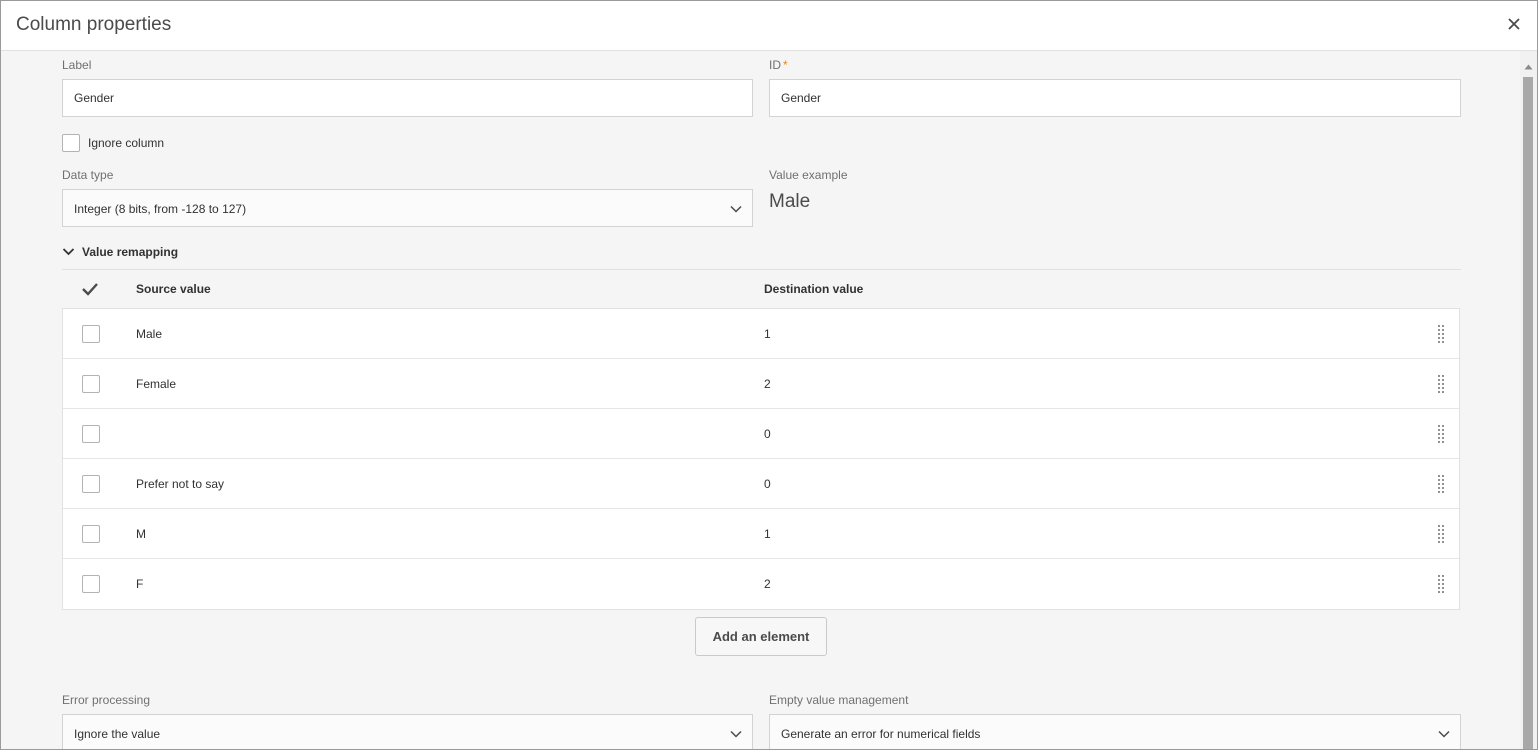 Image resolution: width=1538 pixels, height=750 pixels. I want to click on error-processing-value: Ignore the value, so click(117, 734).